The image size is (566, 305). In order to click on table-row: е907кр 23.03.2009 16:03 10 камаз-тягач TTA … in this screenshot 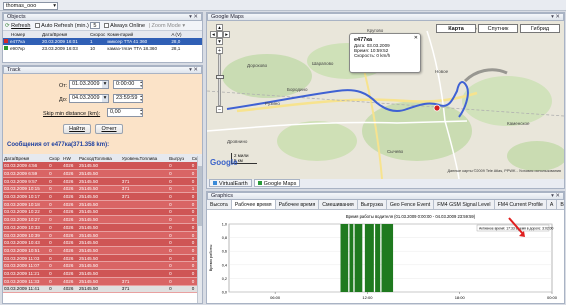, I will do `click(102, 48)`.